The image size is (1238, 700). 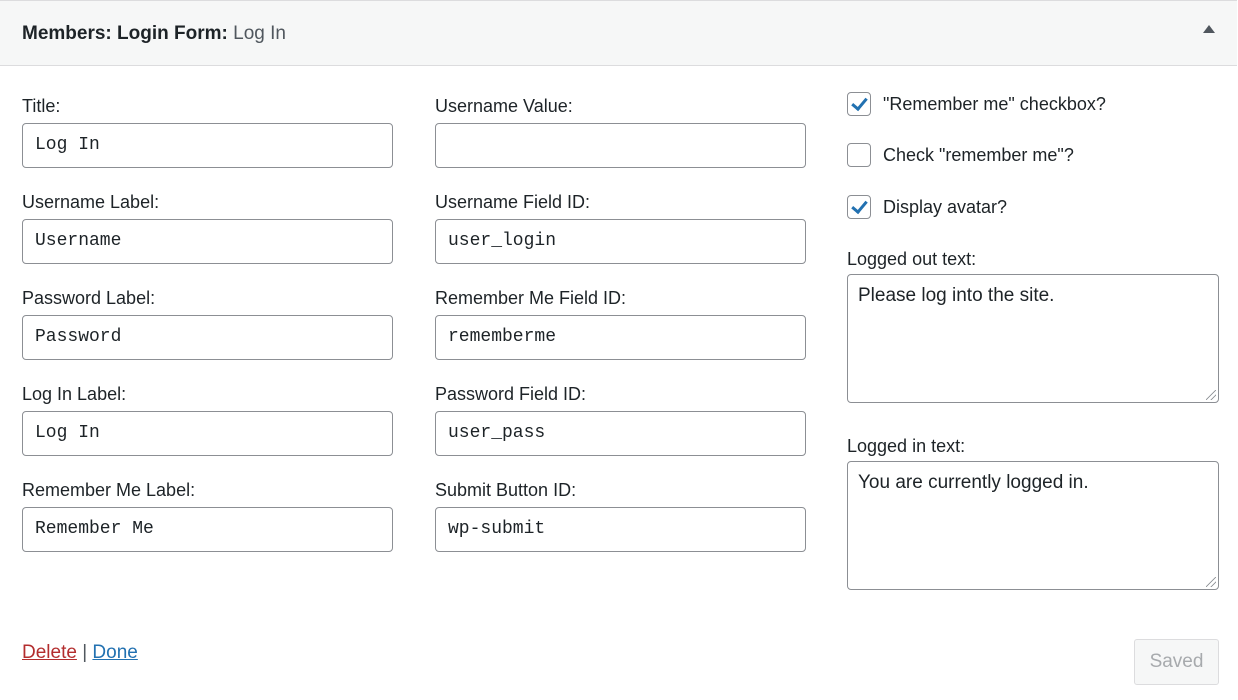 I want to click on username-value-field: Username Value:, so click(x=620, y=131).